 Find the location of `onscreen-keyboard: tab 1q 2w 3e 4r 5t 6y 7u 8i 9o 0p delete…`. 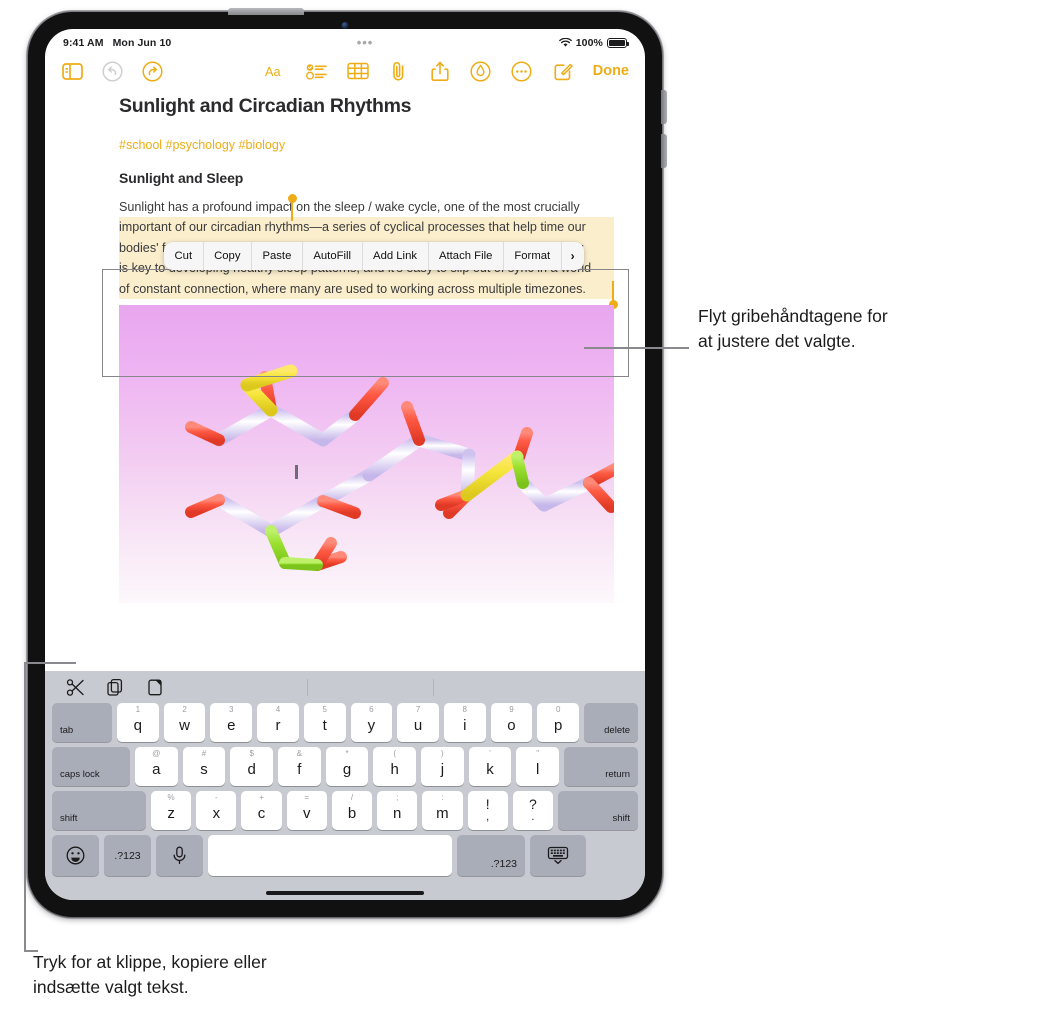

onscreen-keyboard: tab 1q 2w 3e 4r 5t 6y 7u 8i 9o 0p delete… is located at coordinates (345, 785).